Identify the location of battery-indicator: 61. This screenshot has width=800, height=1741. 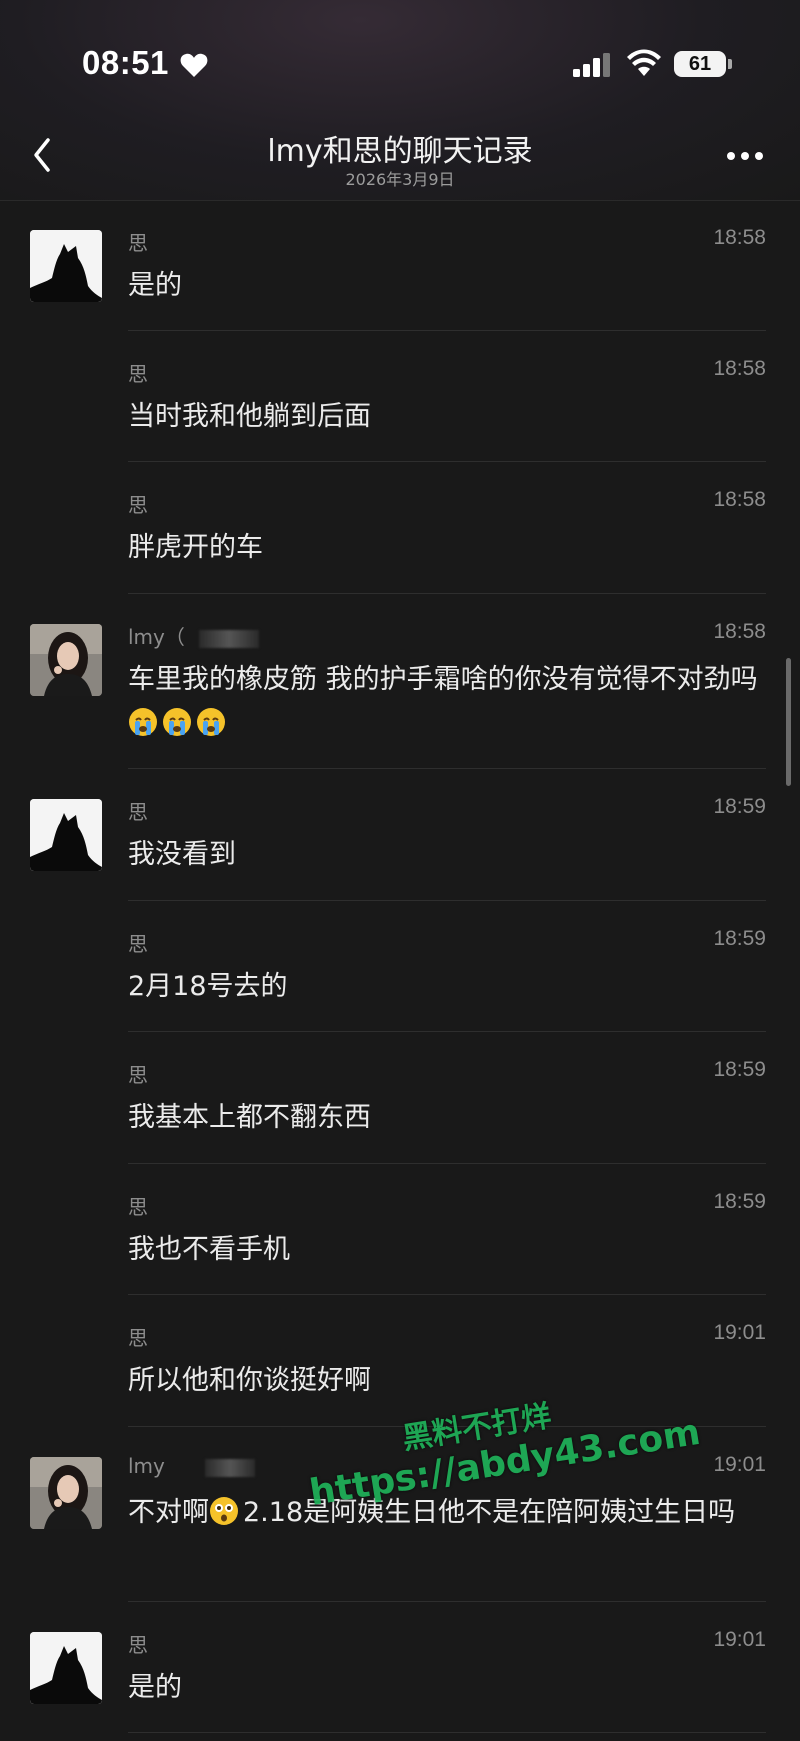
(700, 64).